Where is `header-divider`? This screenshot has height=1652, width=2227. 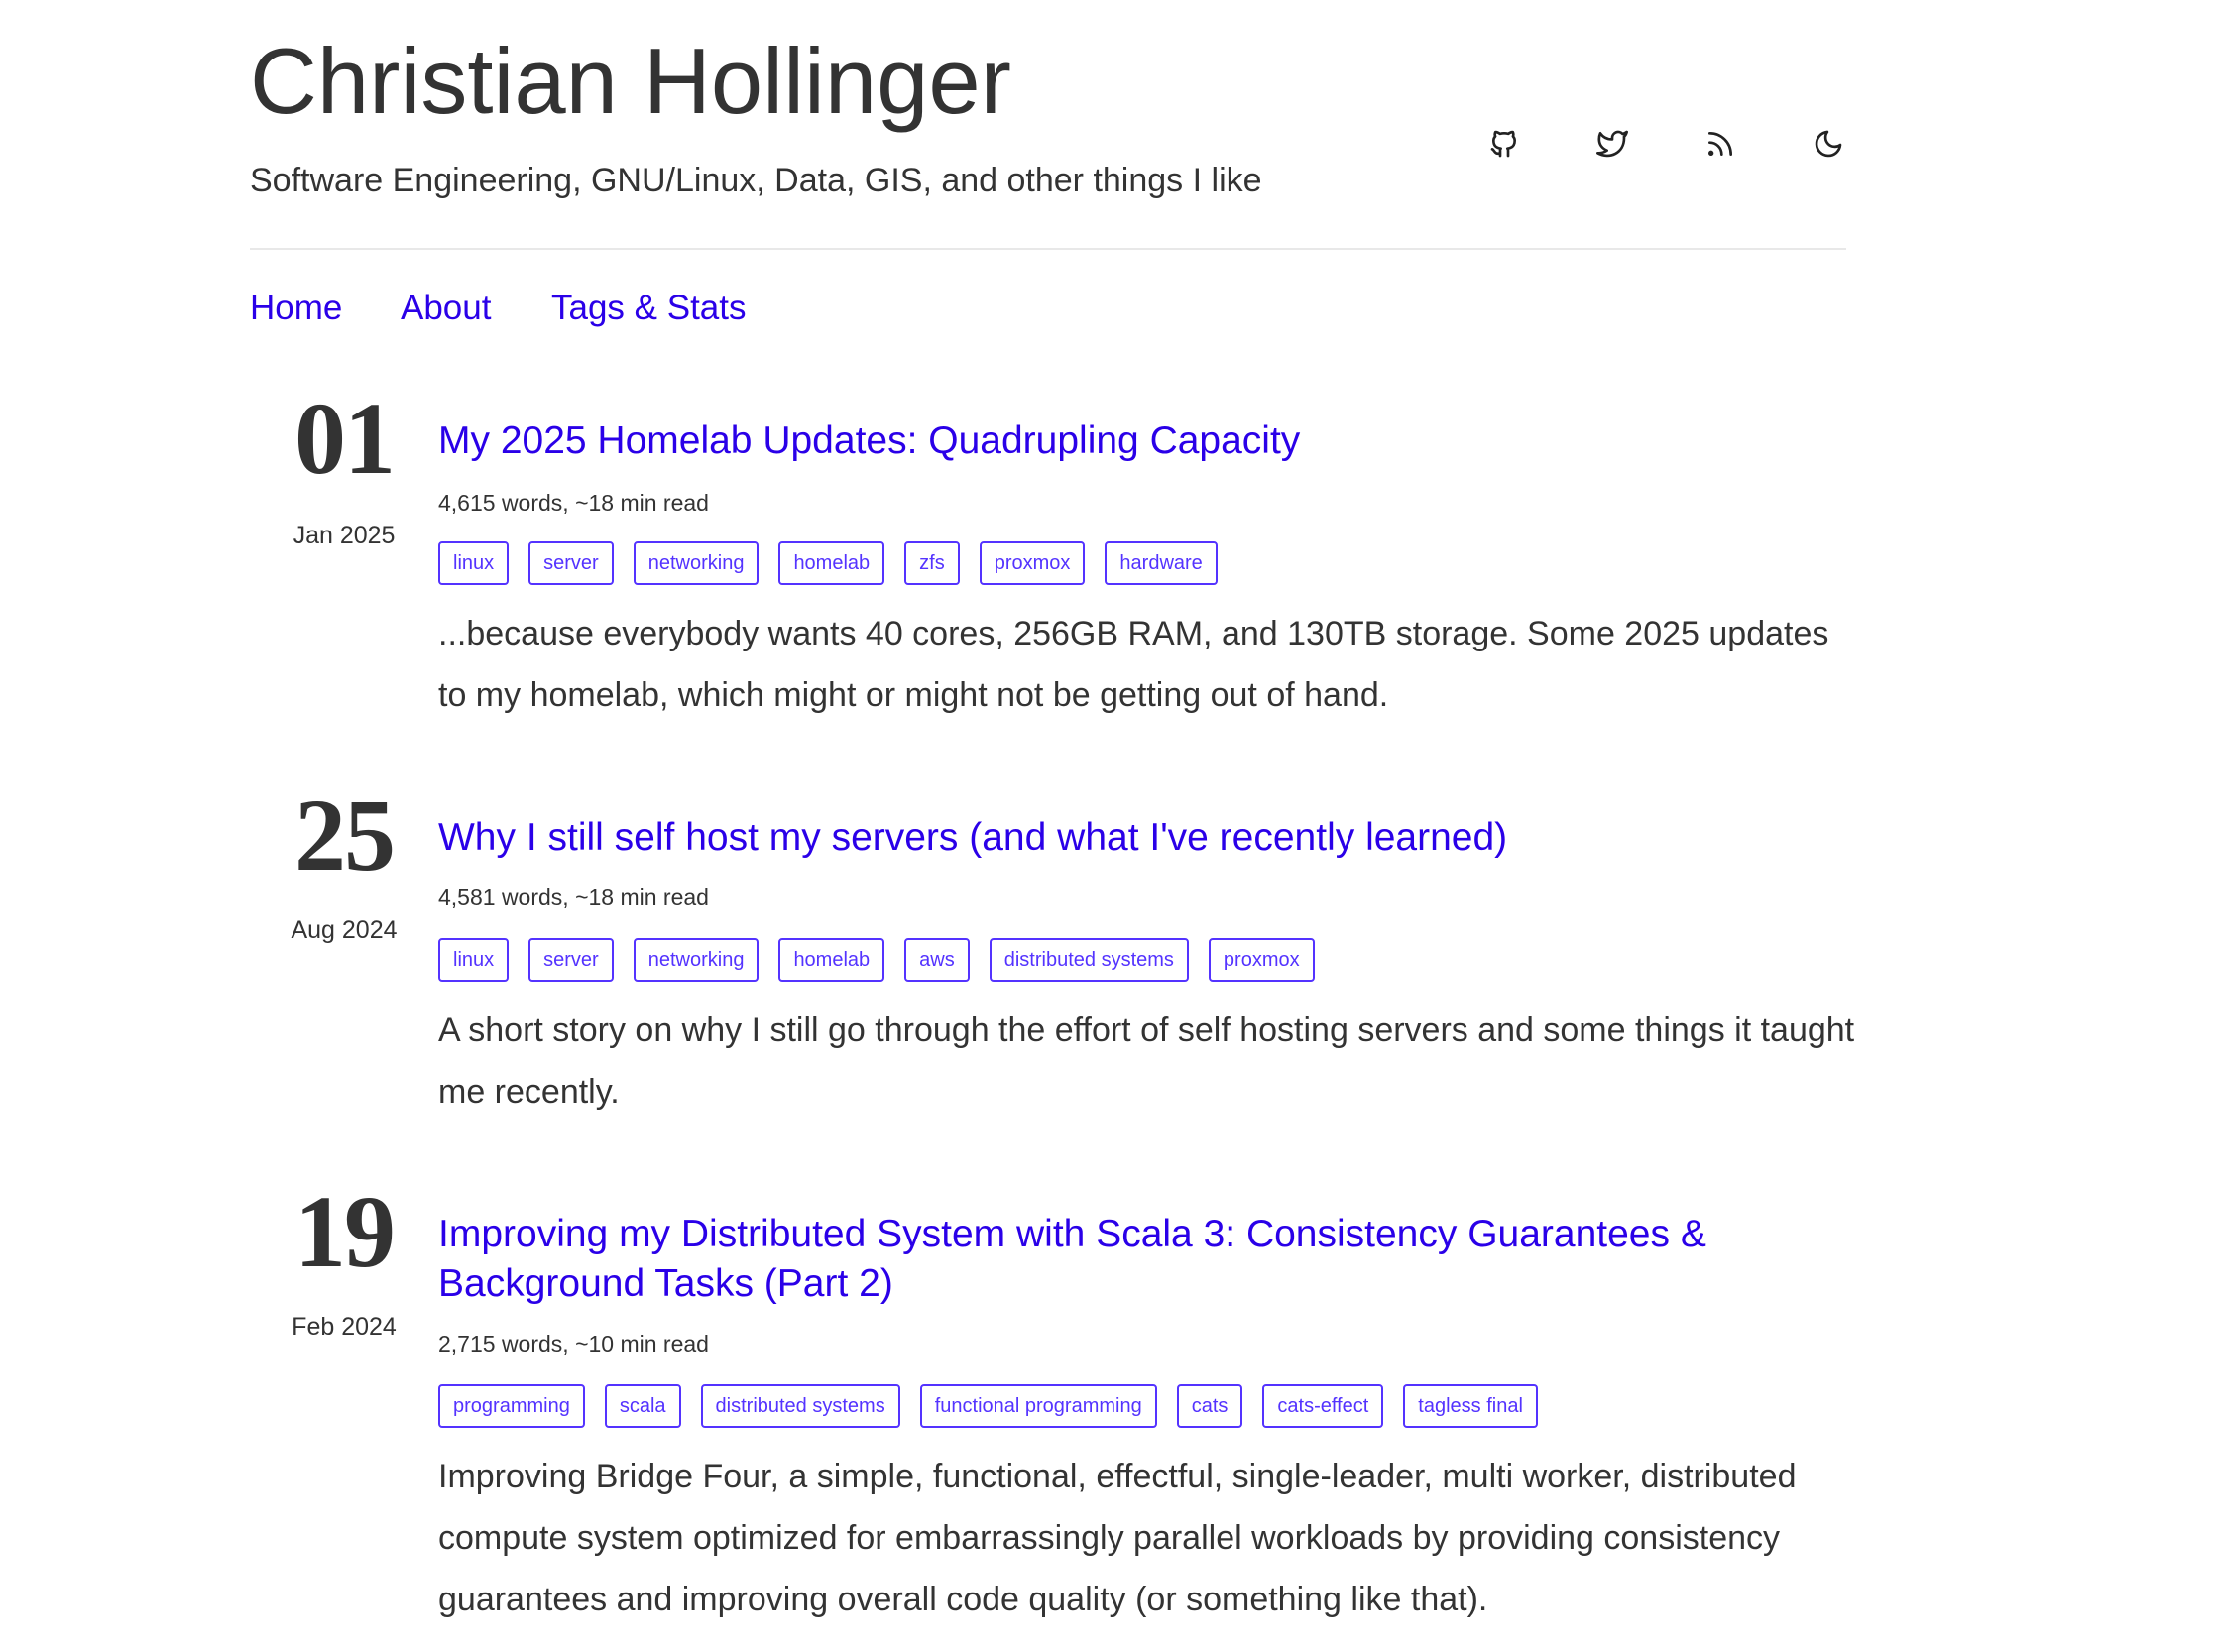
header-divider is located at coordinates (1048, 249).